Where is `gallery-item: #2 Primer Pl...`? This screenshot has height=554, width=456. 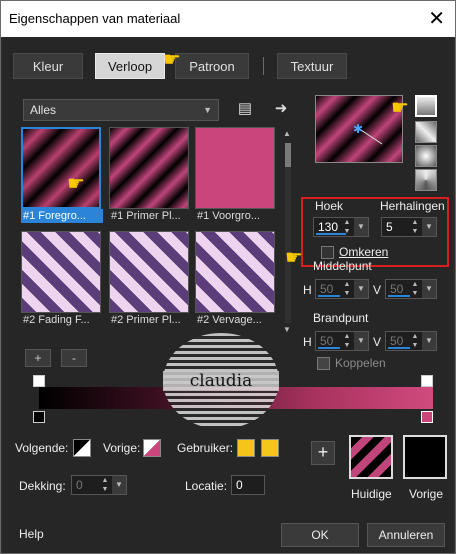 gallery-item: #2 Primer Pl... is located at coordinates (150, 279).